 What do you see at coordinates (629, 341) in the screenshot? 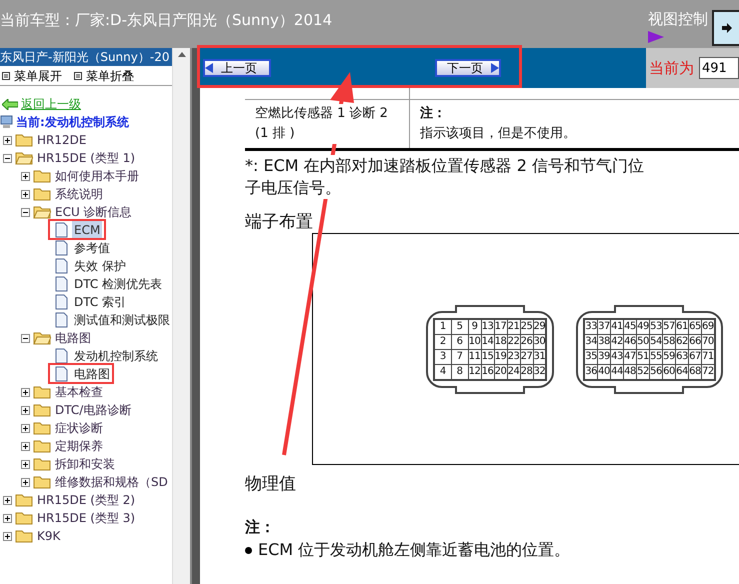
I see `pin-number: 46` at bounding box center [629, 341].